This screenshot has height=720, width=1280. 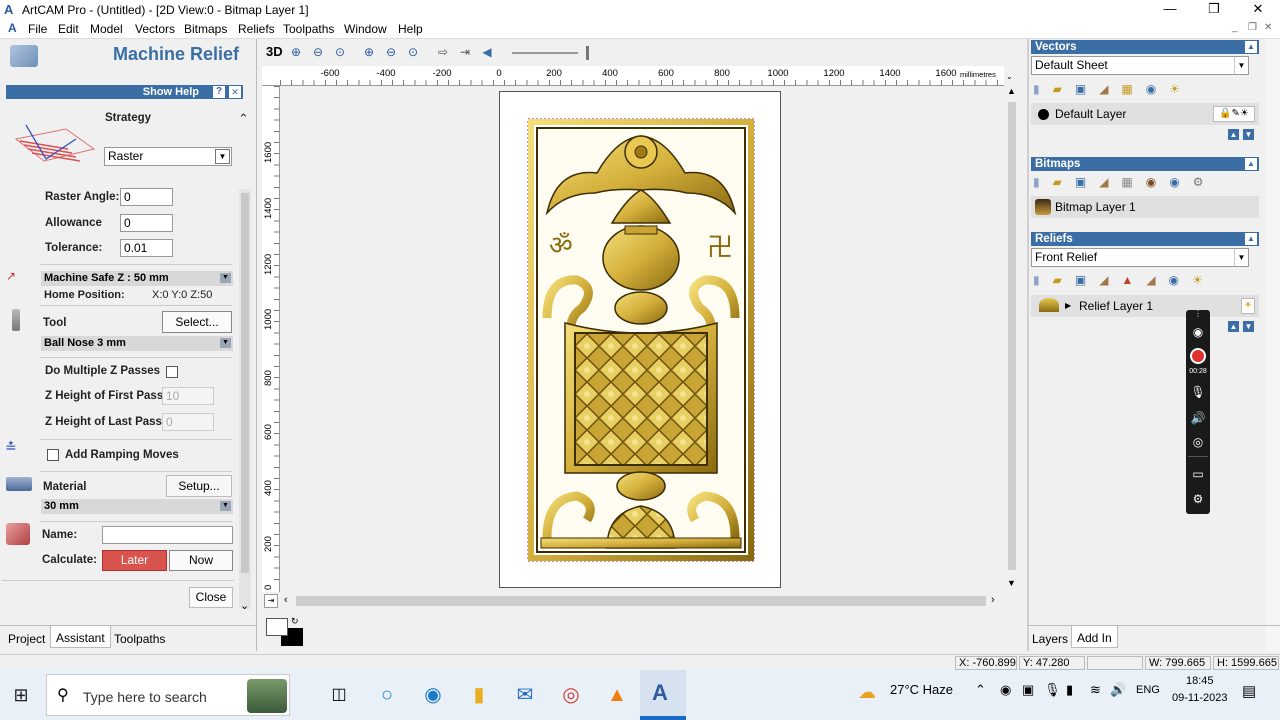 I want to click on show-help-button: Show Help, so click(x=171, y=92).